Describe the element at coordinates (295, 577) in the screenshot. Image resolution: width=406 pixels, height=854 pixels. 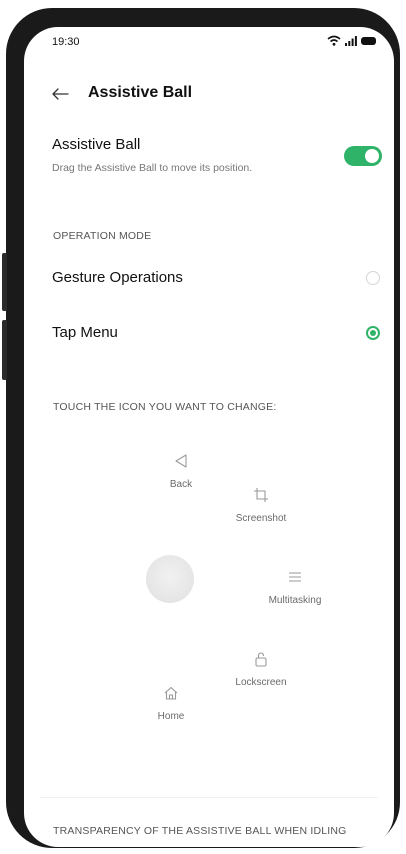
I see `menu-lines-icon` at that location.